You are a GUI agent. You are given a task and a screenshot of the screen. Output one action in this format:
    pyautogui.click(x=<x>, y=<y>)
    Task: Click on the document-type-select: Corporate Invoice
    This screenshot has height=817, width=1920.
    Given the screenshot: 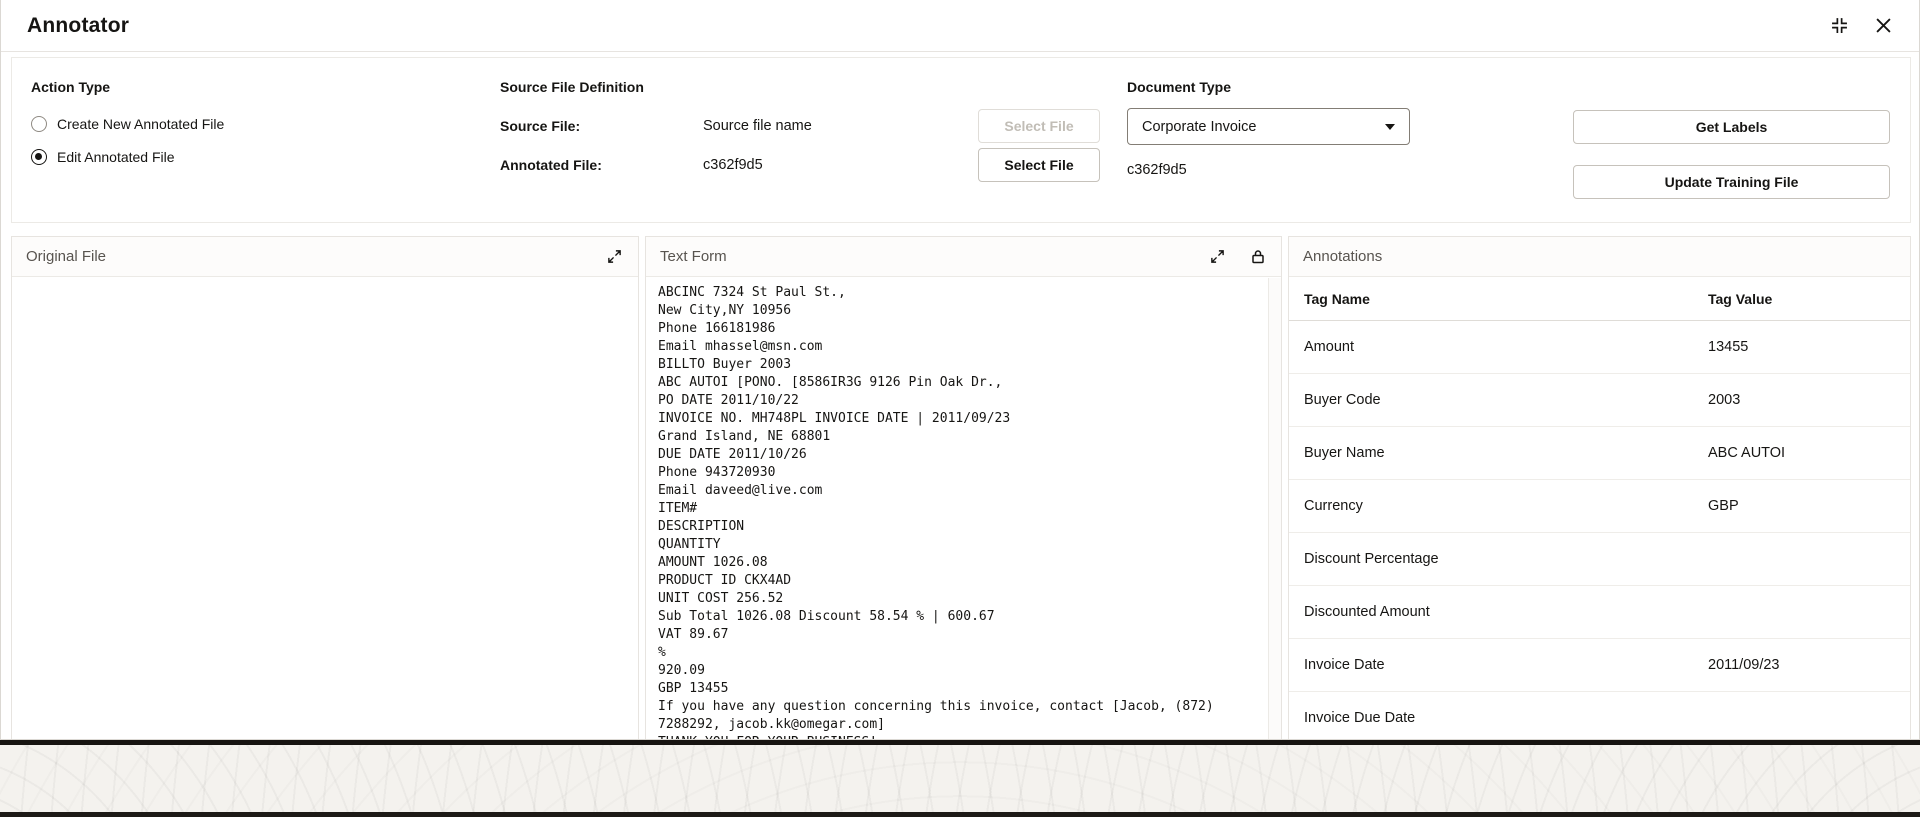 What is the action you would take?
    pyautogui.click(x=1268, y=126)
    